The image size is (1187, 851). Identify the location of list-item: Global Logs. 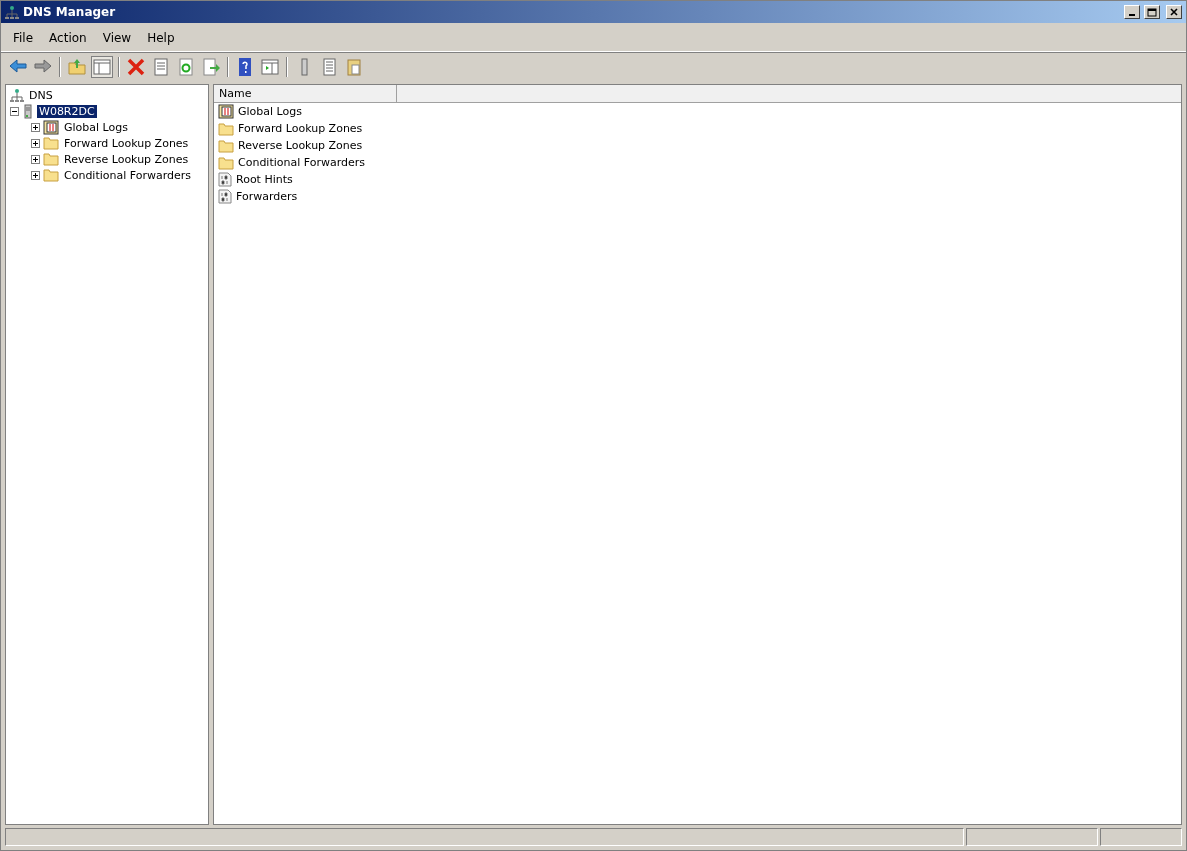
(270, 111).